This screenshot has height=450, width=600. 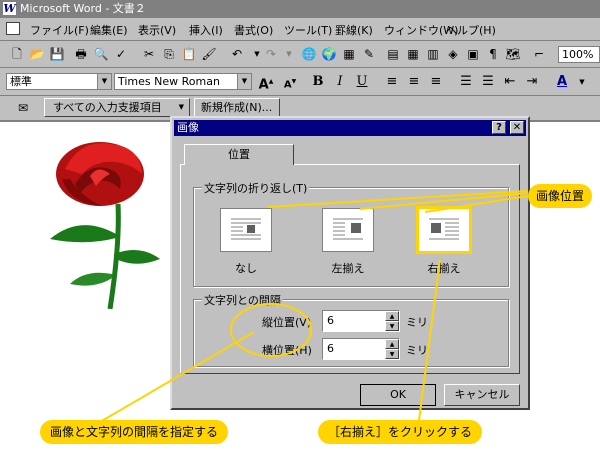 What do you see at coordinates (560, 196) in the screenshot?
I see `image-position-callout: 画像位置` at bounding box center [560, 196].